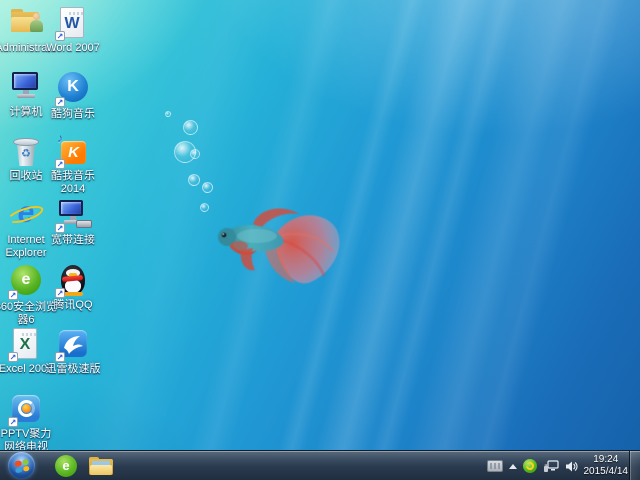  I want to click on tray-clock: 19:24 2015/4/14, so click(606, 466).